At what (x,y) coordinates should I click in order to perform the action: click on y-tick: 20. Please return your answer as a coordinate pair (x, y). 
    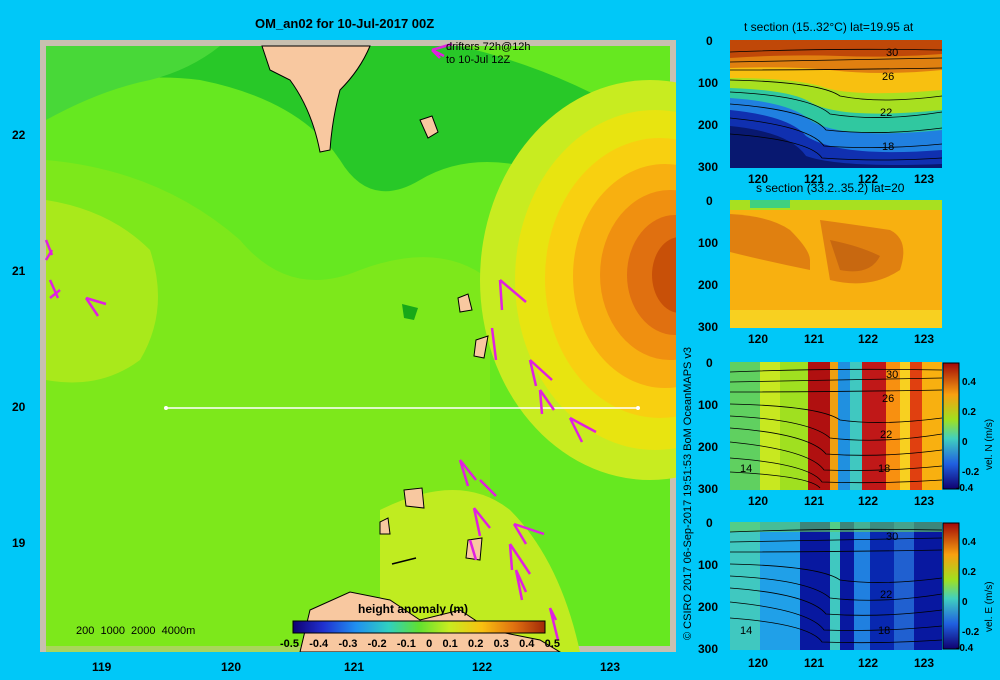
    Looking at the image, I should click on (19, 407).